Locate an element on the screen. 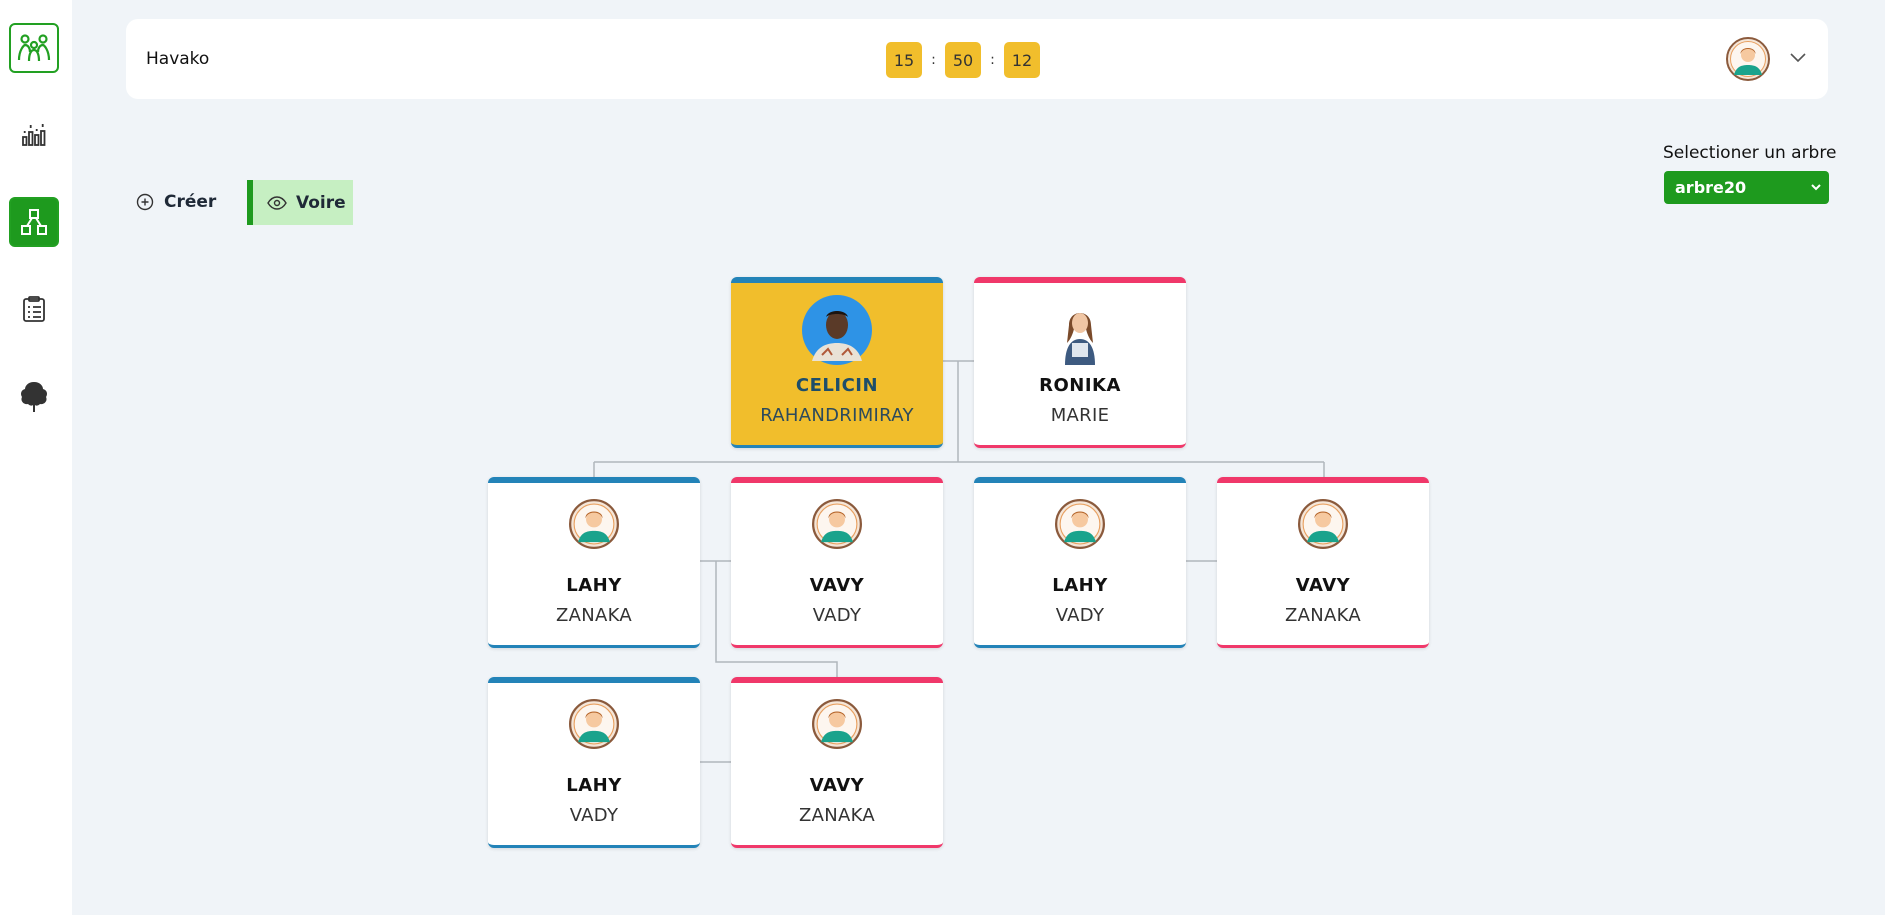 Image resolution: width=1885 pixels, height=915 pixels. sidebar-item-statistics is located at coordinates (34, 135).